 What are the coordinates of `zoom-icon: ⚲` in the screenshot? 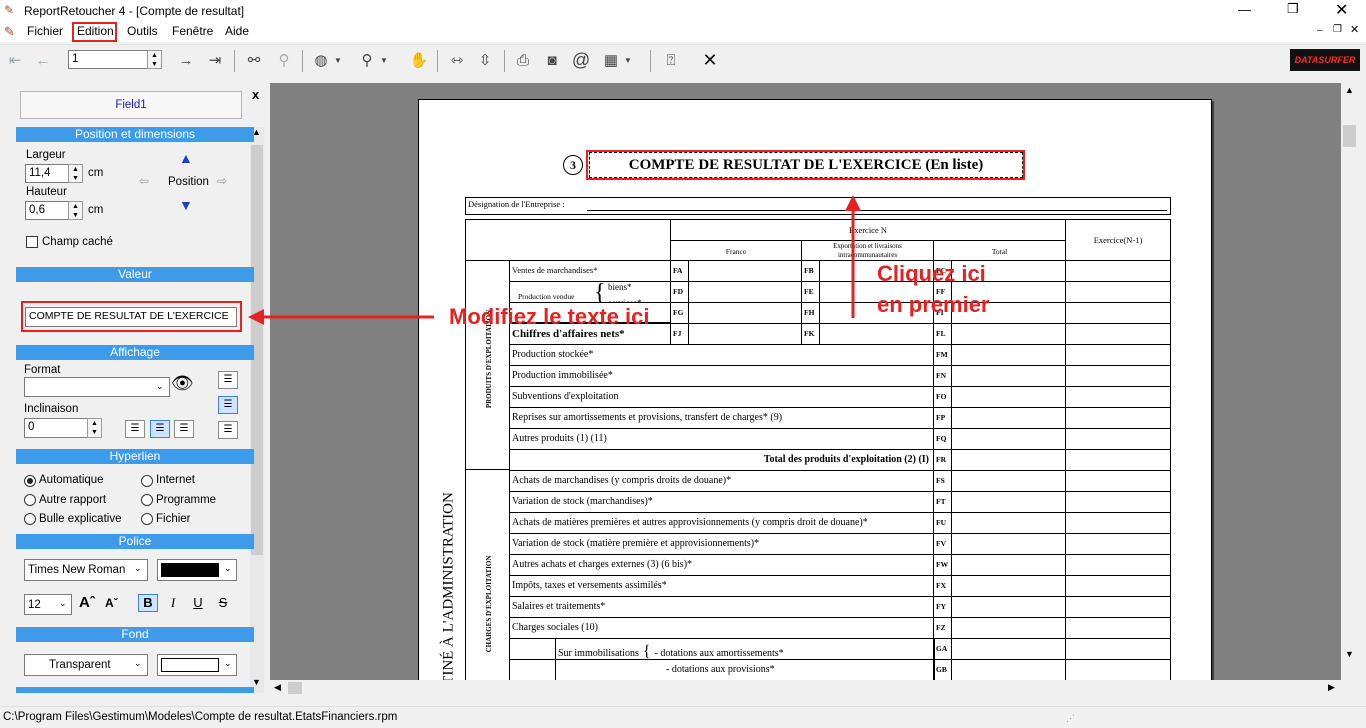 It's located at (367, 60).